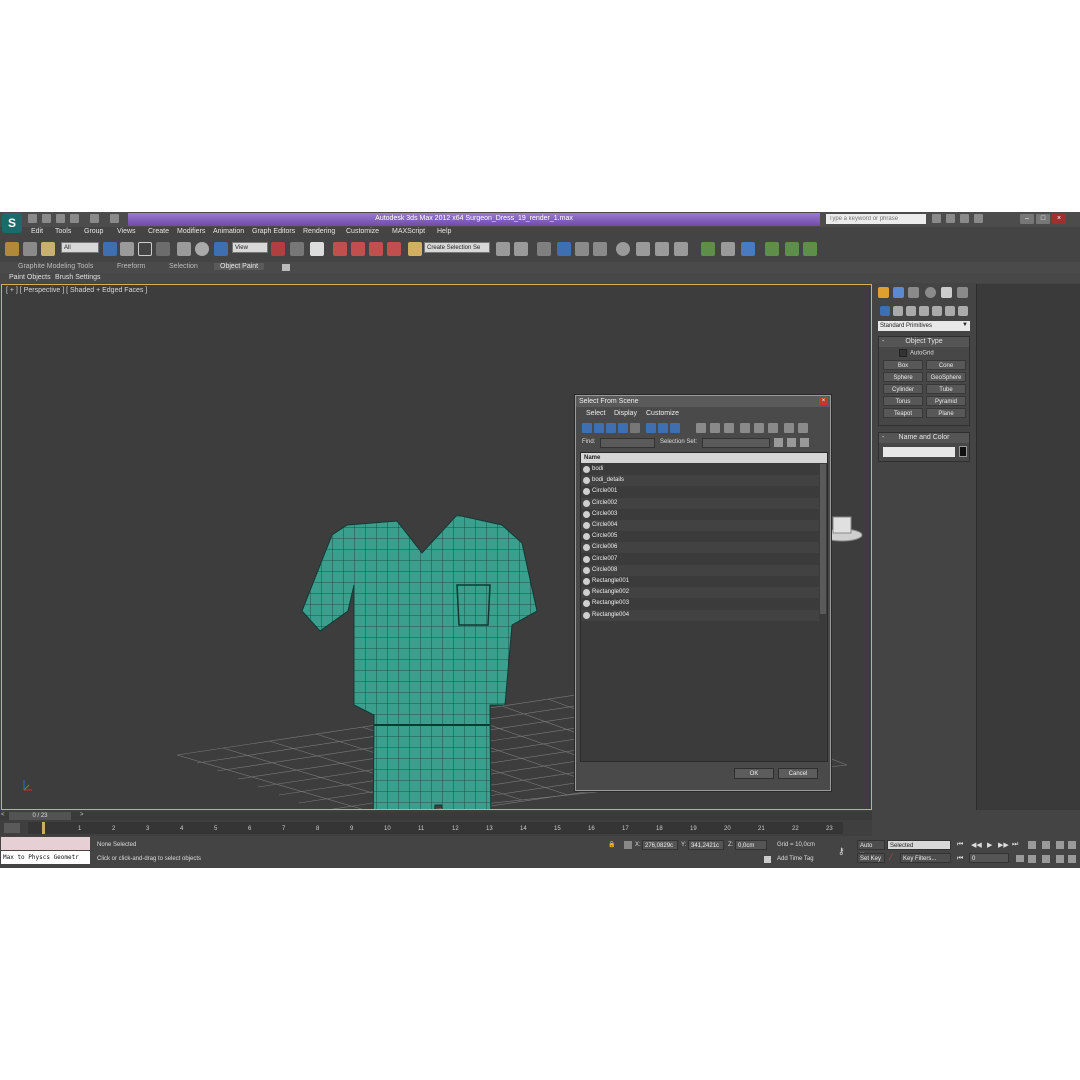 Image resolution: width=1080 pixels, height=1080 pixels. Describe the element at coordinates (1015, 845) in the screenshot. I see `go-to-end-icon: ⏭` at that location.